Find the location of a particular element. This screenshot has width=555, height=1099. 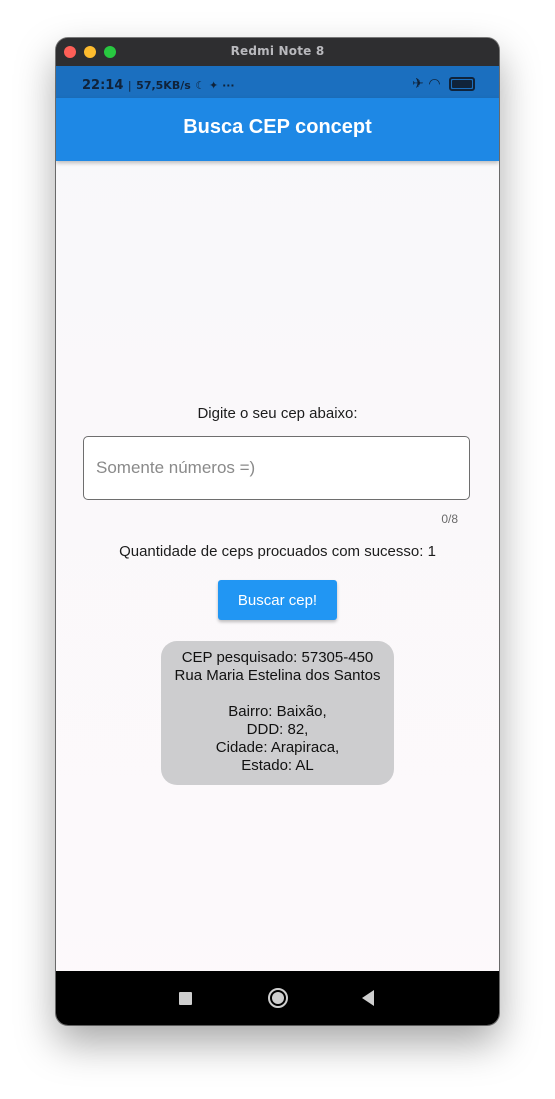

result-spacer is located at coordinates (277, 694).